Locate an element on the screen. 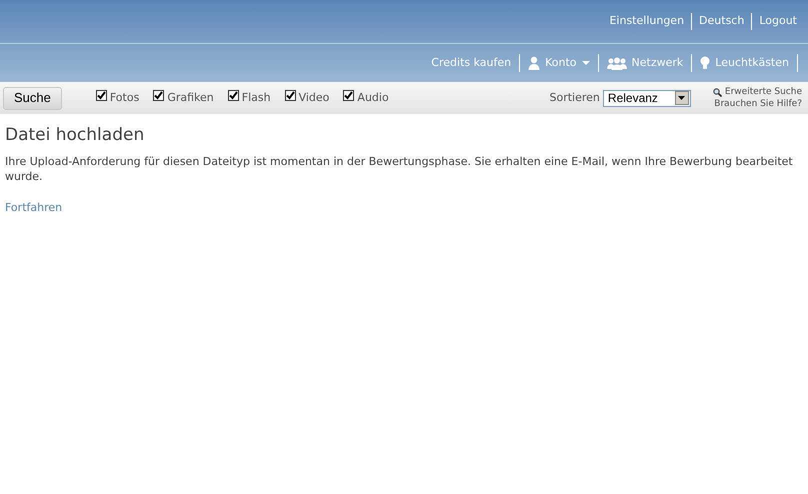  advanced-search-link: Erweiterte Suche is located at coordinates (757, 92).